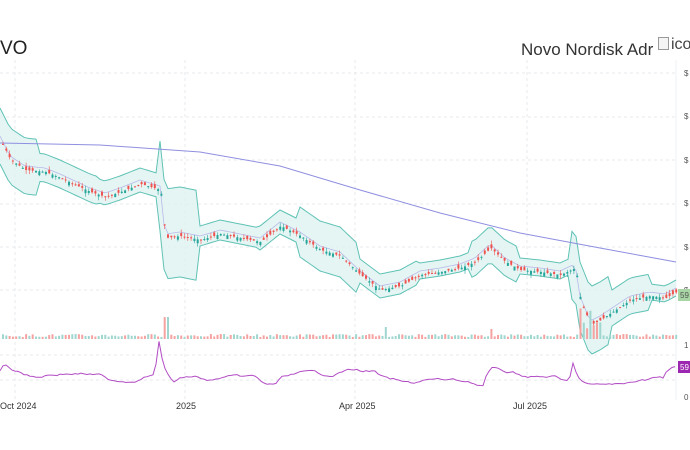 This screenshot has height=450, width=690. I want to click on last-price-label: 59, so click(684, 295).